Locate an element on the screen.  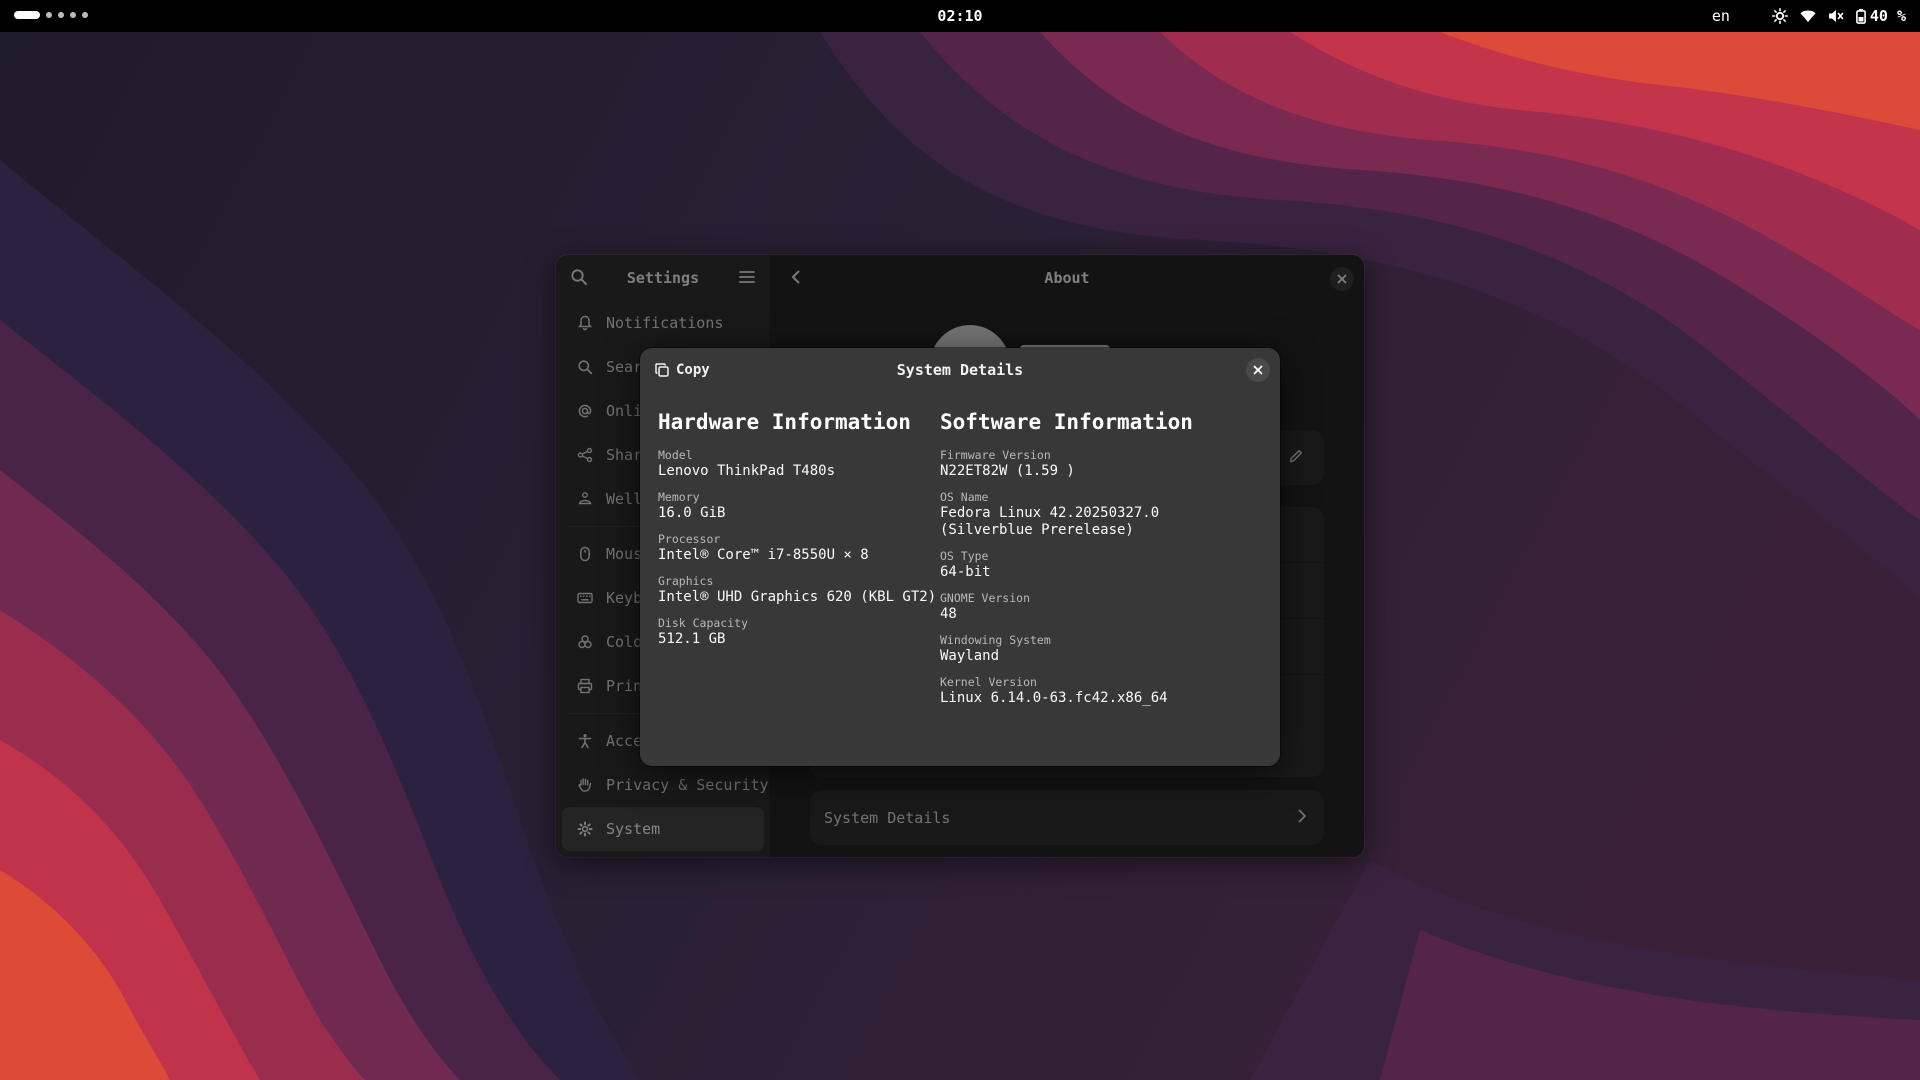
field-value: 512.1 GB is located at coordinates (692, 639).